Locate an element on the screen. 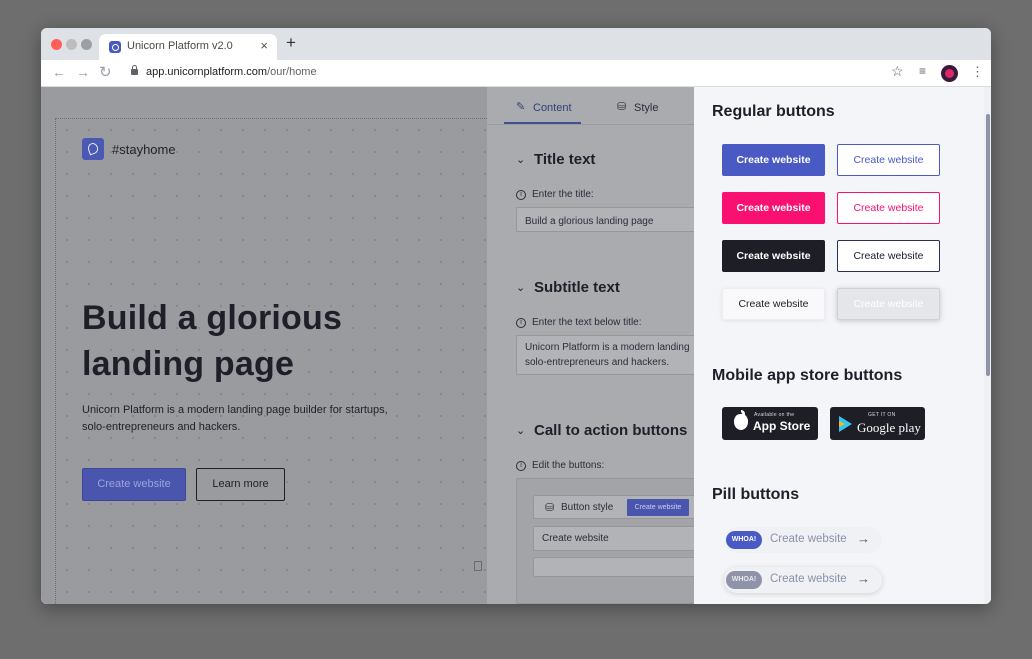 Image resolution: width=1032 pixels, height=659 pixels. pencil-icon: ✎ is located at coordinates (521, 107).